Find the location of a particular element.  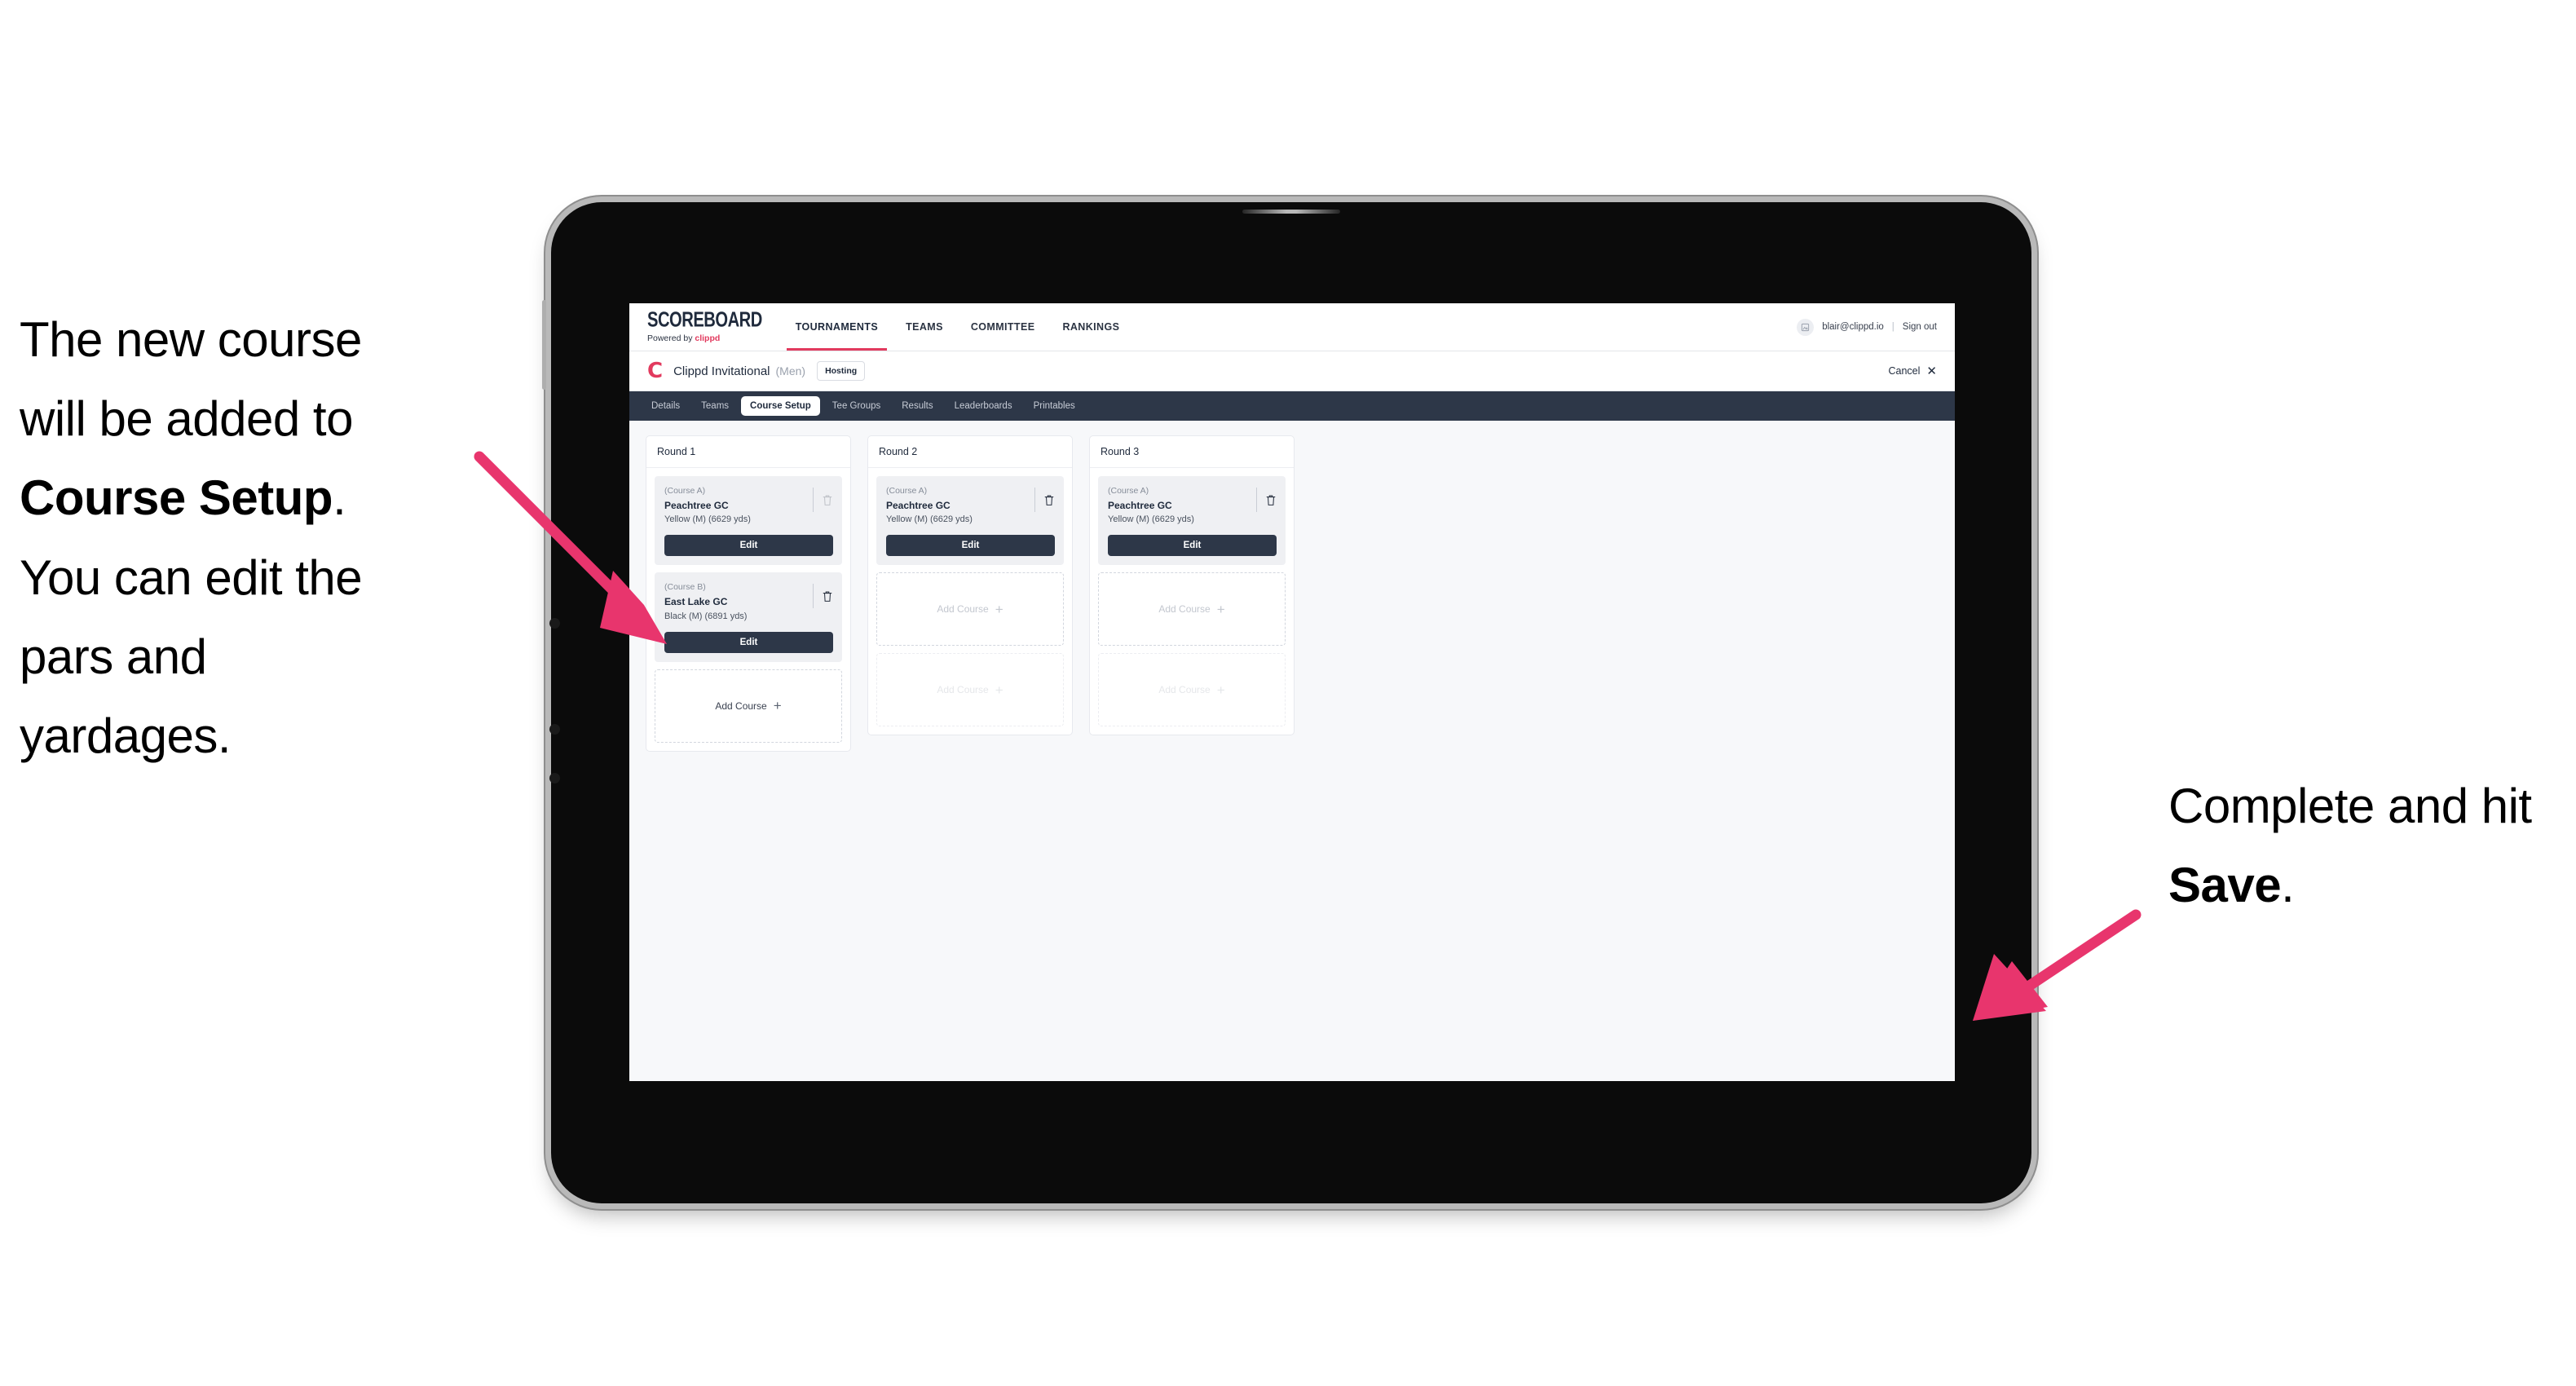

cancel-button: Cancel ✕ is located at coordinates (1913, 371).